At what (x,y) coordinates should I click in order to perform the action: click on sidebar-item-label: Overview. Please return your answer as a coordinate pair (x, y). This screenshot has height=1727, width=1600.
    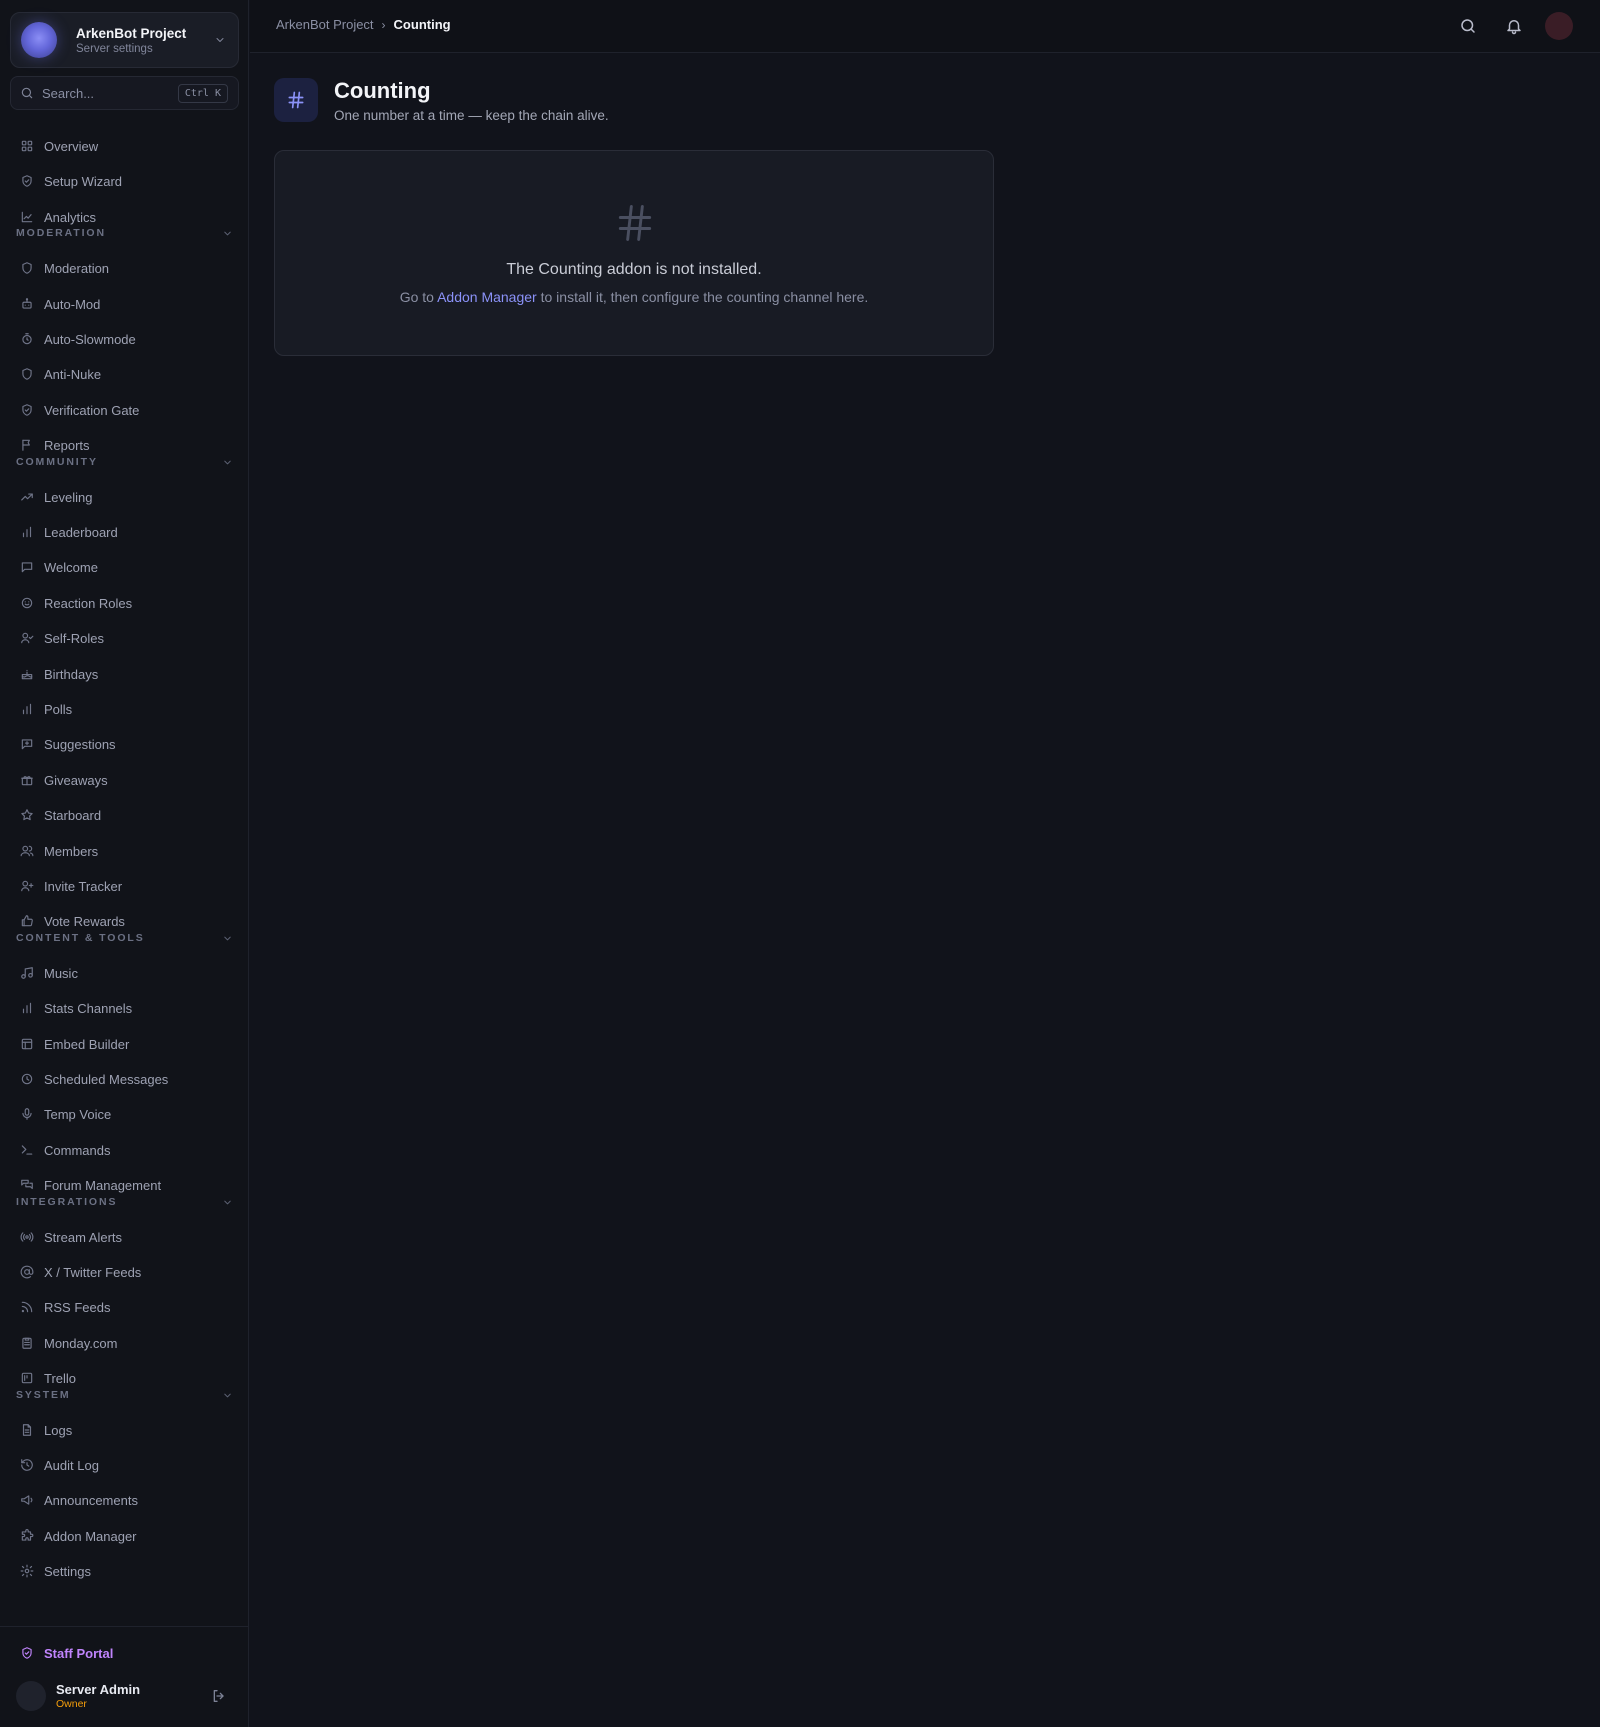
    Looking at the image, I should click on (71, 146).